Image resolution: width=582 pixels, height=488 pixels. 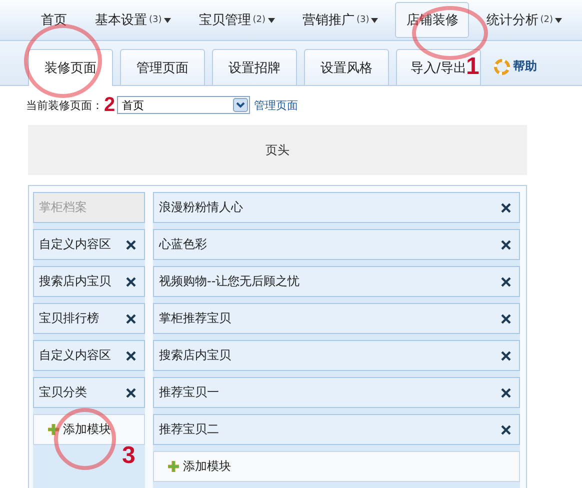 What do you see at coordinates (129, 456) in the screenshot?
I see `annotation-number: 3` at bounding box center [129, 456].